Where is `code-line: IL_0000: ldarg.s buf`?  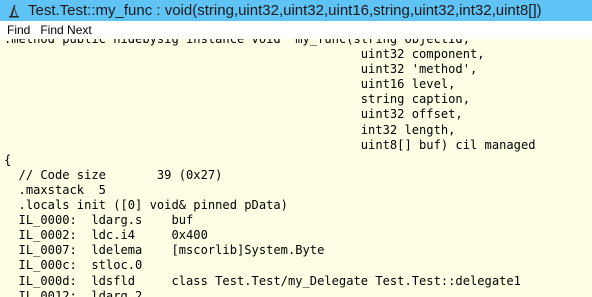 code-line: IL_0000: ldarg.s buf is located at coordinates (99, 220).